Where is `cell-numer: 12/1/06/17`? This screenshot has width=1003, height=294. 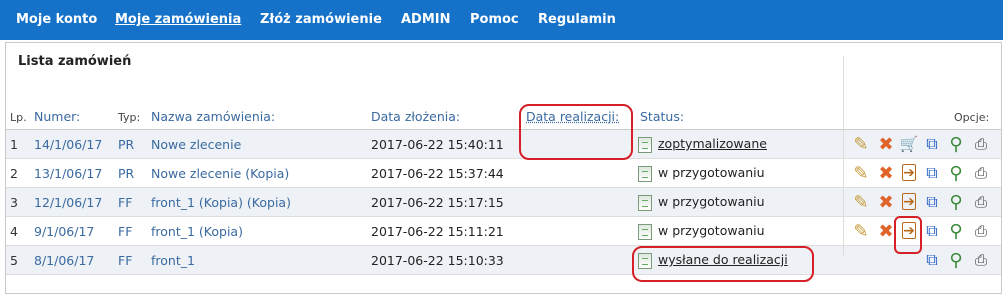
cell-numer: 12/1/06/17 is located at coordinates (68, 202).